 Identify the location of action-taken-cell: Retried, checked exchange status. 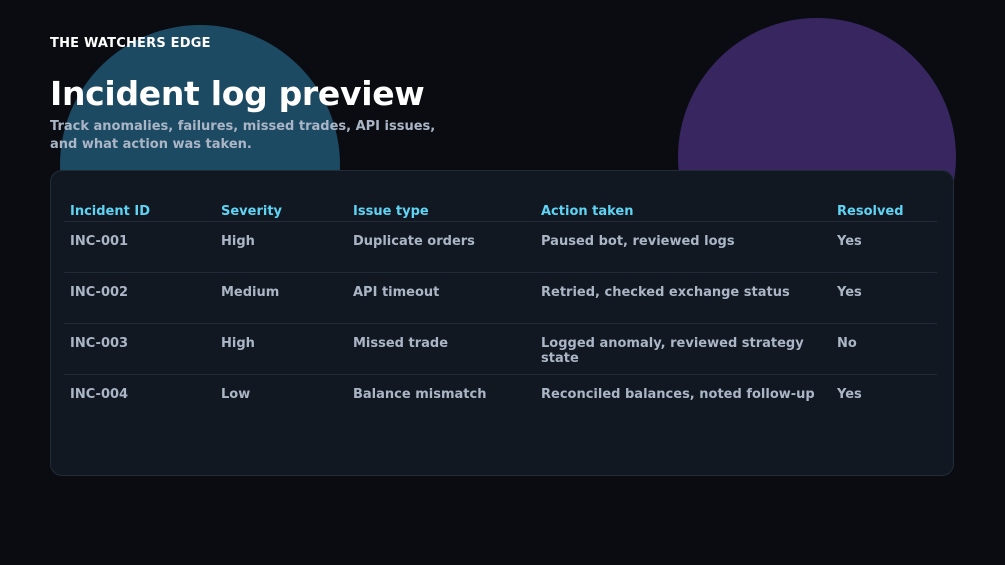
(683, 298).